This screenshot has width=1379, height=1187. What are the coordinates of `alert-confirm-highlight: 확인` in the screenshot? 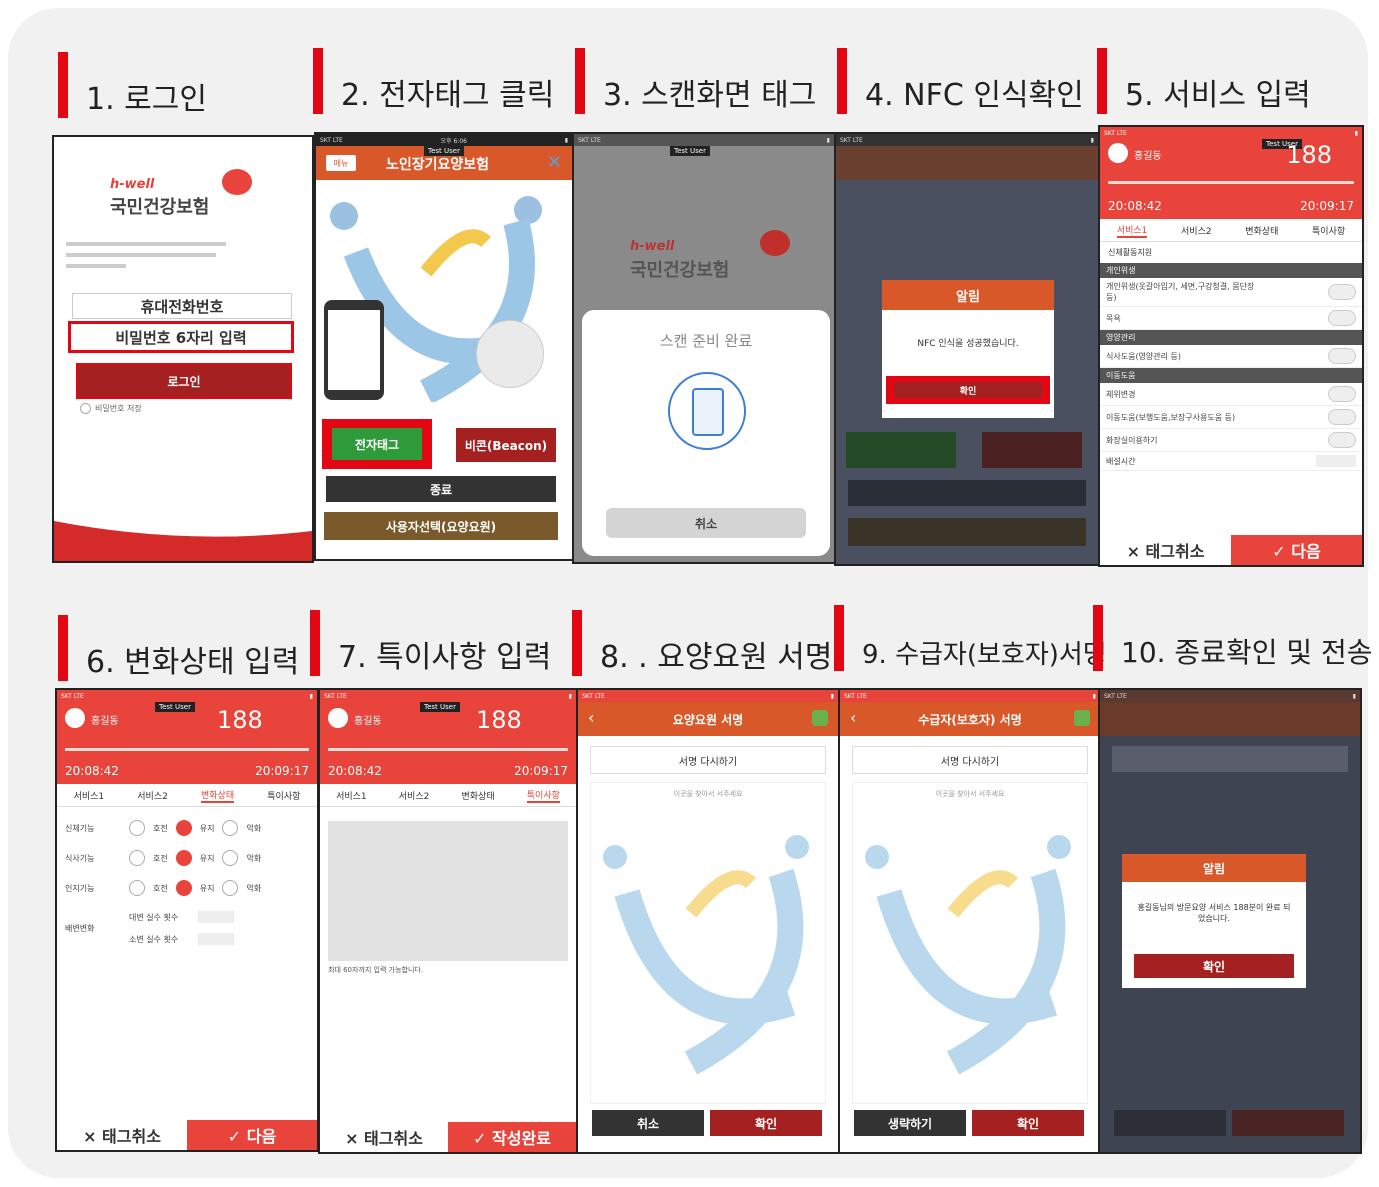 It's located at (968, 390).